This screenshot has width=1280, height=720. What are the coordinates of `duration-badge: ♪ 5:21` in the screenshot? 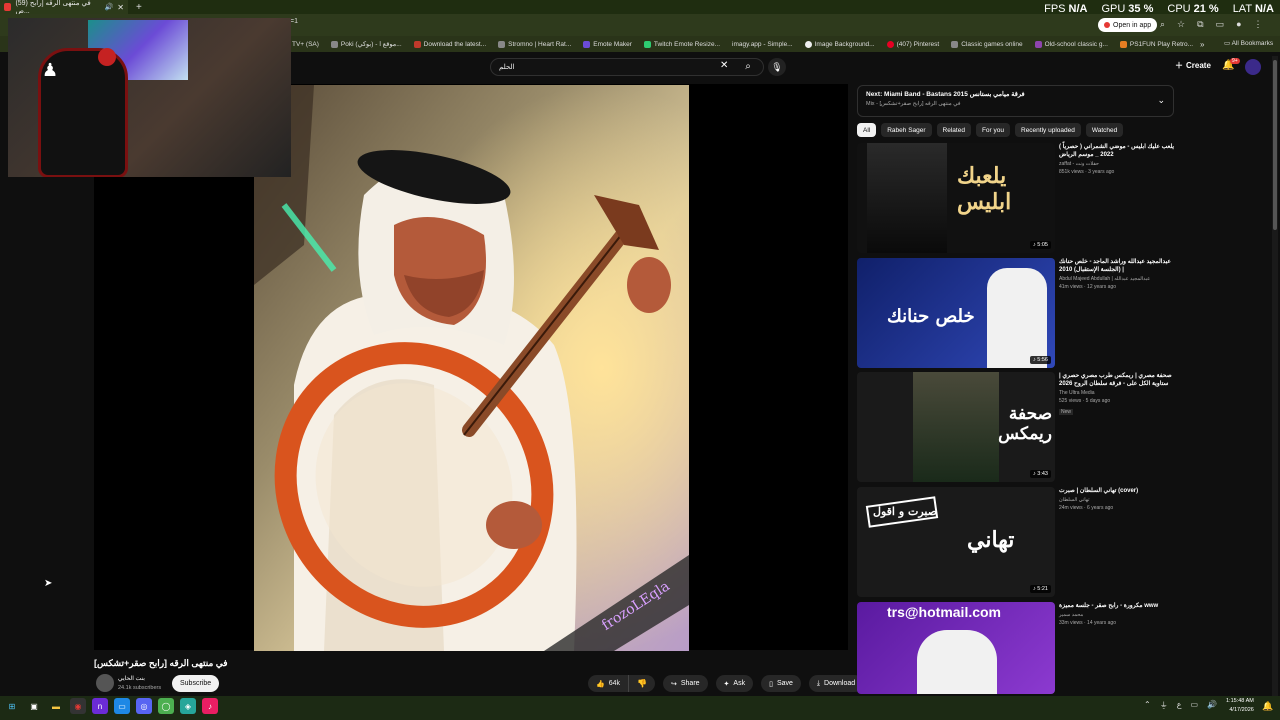 It's located at (1040, 589).